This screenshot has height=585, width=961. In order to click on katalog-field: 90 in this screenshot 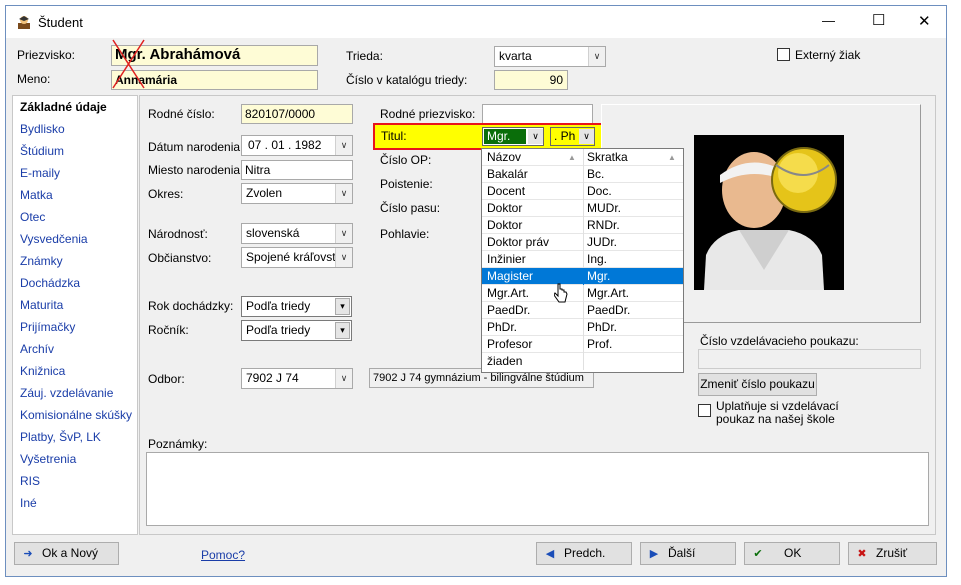, I will do `click(531, 80)`.